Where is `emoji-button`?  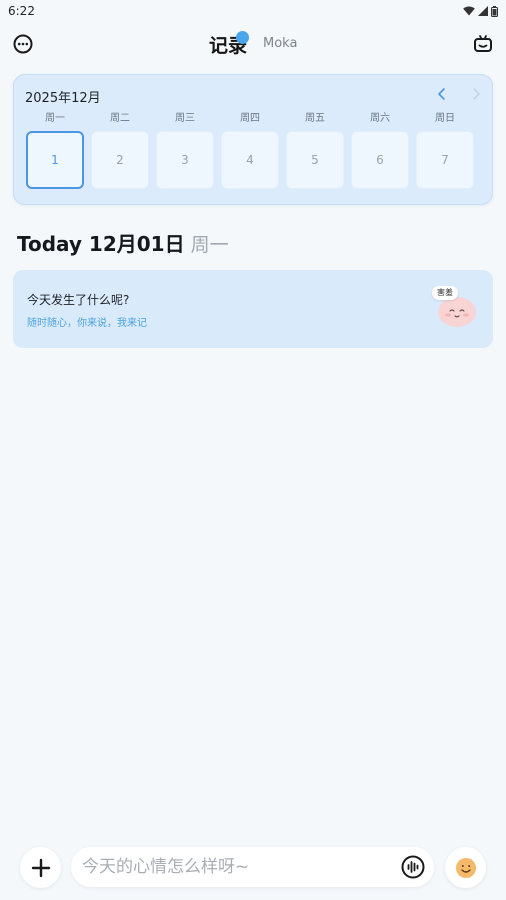
emoji-button is located at coordinates (465, 867).